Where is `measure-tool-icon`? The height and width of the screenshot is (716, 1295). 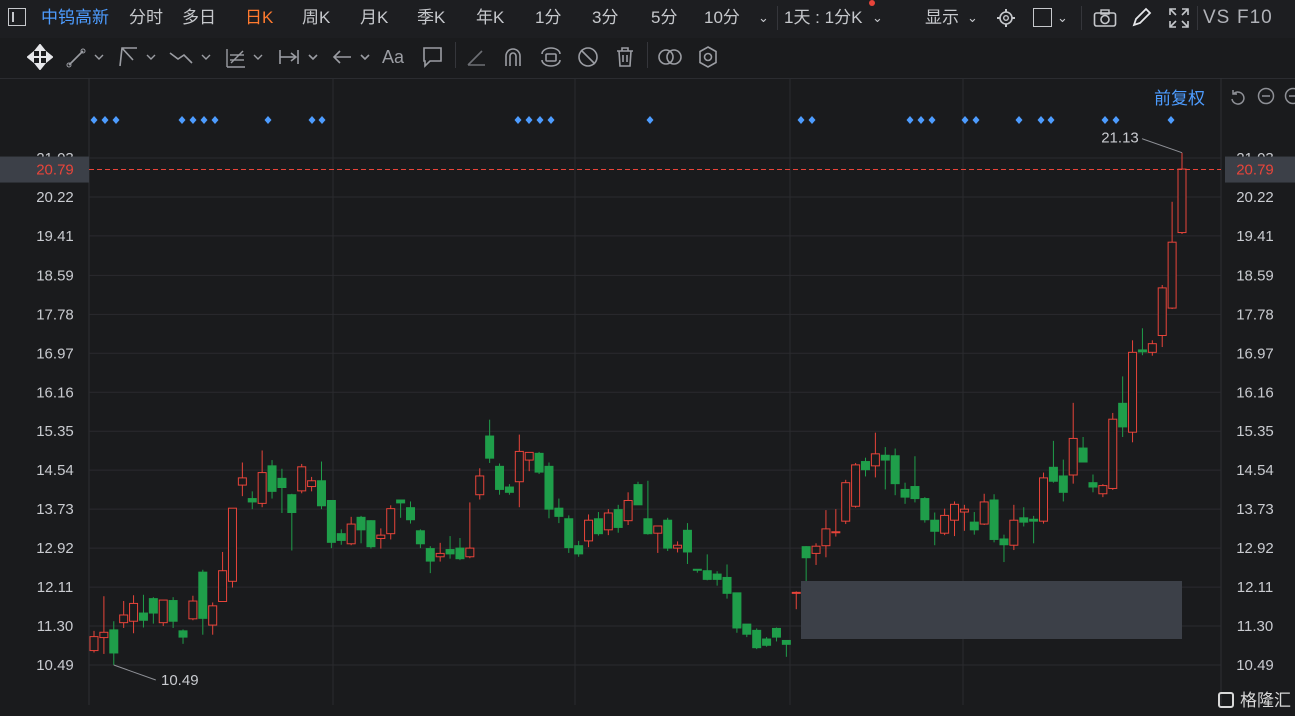
measure-tool-icon is located at coordinates (299, 57).